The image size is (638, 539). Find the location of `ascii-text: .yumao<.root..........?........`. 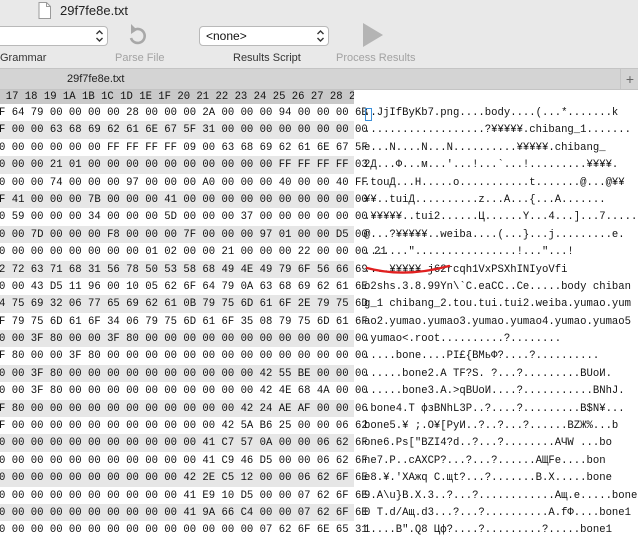

ascii-text: .yumao<.root..........?........ is located at coordinates (463, 339).